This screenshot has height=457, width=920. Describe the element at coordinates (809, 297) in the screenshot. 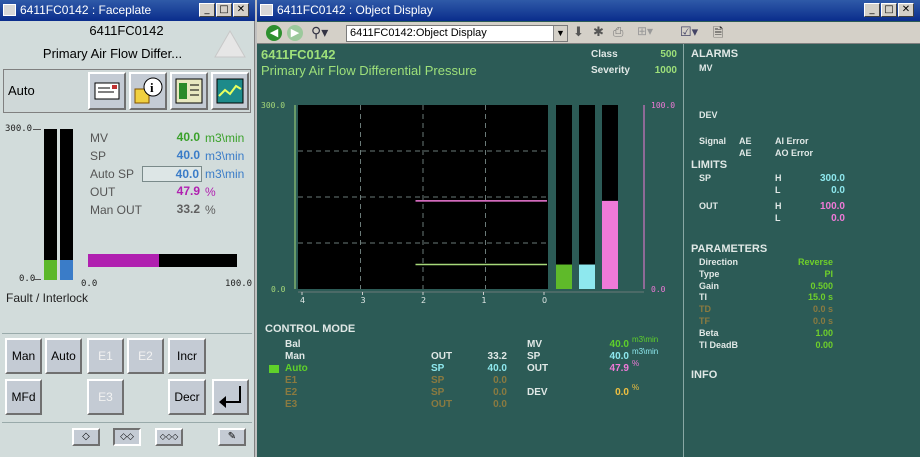

I see `parameter-value: 15.0 s` at that location.